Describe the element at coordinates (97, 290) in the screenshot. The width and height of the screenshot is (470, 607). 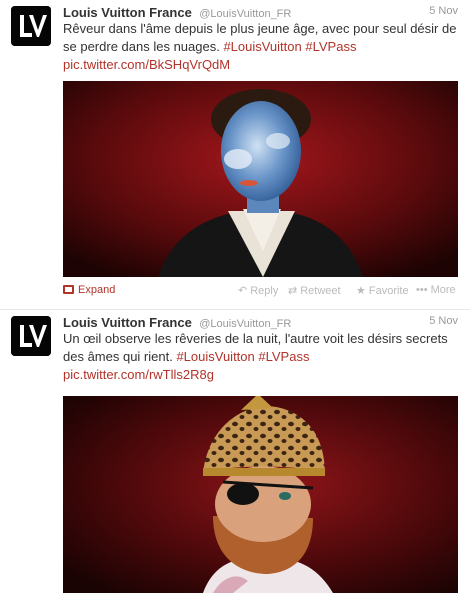
I see `expand-label: Expand` at that location.